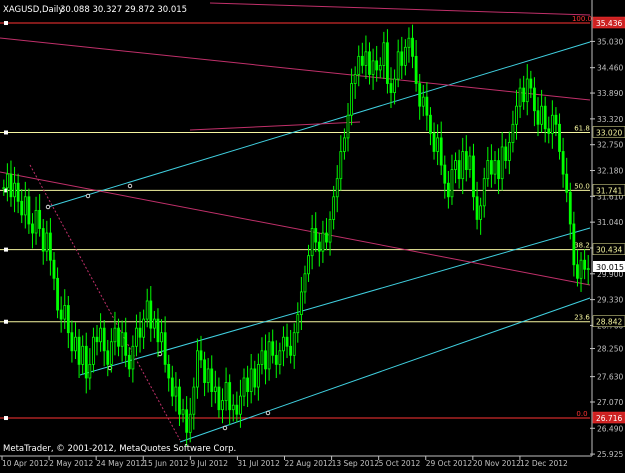 This screenshot has height=473, width=625. Describe the element at coordinates (581, 414) in the screenshot. I see `fib-level-label: 0.0` at that location.